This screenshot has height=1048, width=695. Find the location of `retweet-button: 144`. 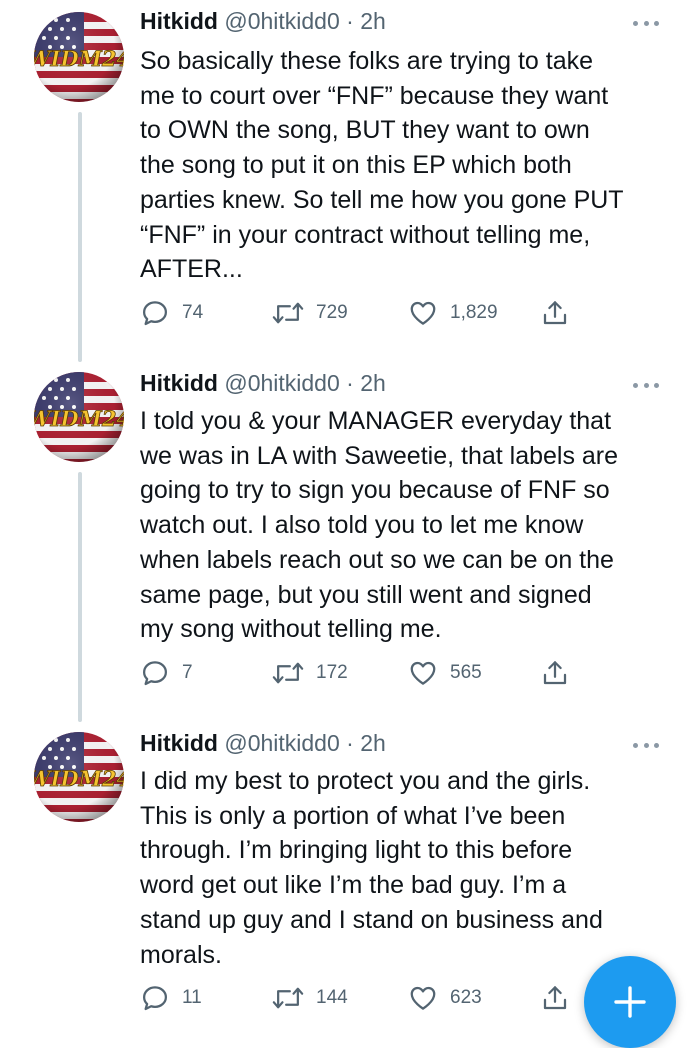

retweet-button: 144 is located at coordinates (310, 998).